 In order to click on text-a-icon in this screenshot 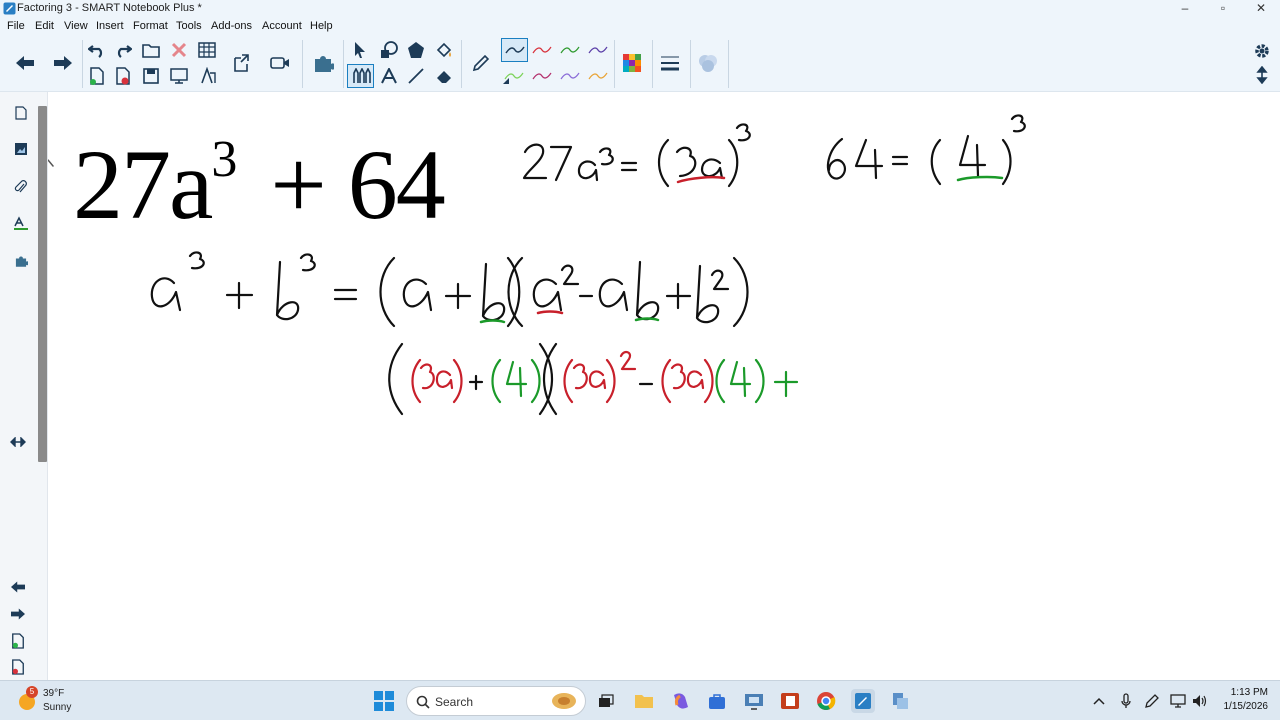, I will do `click(389, 76)`.